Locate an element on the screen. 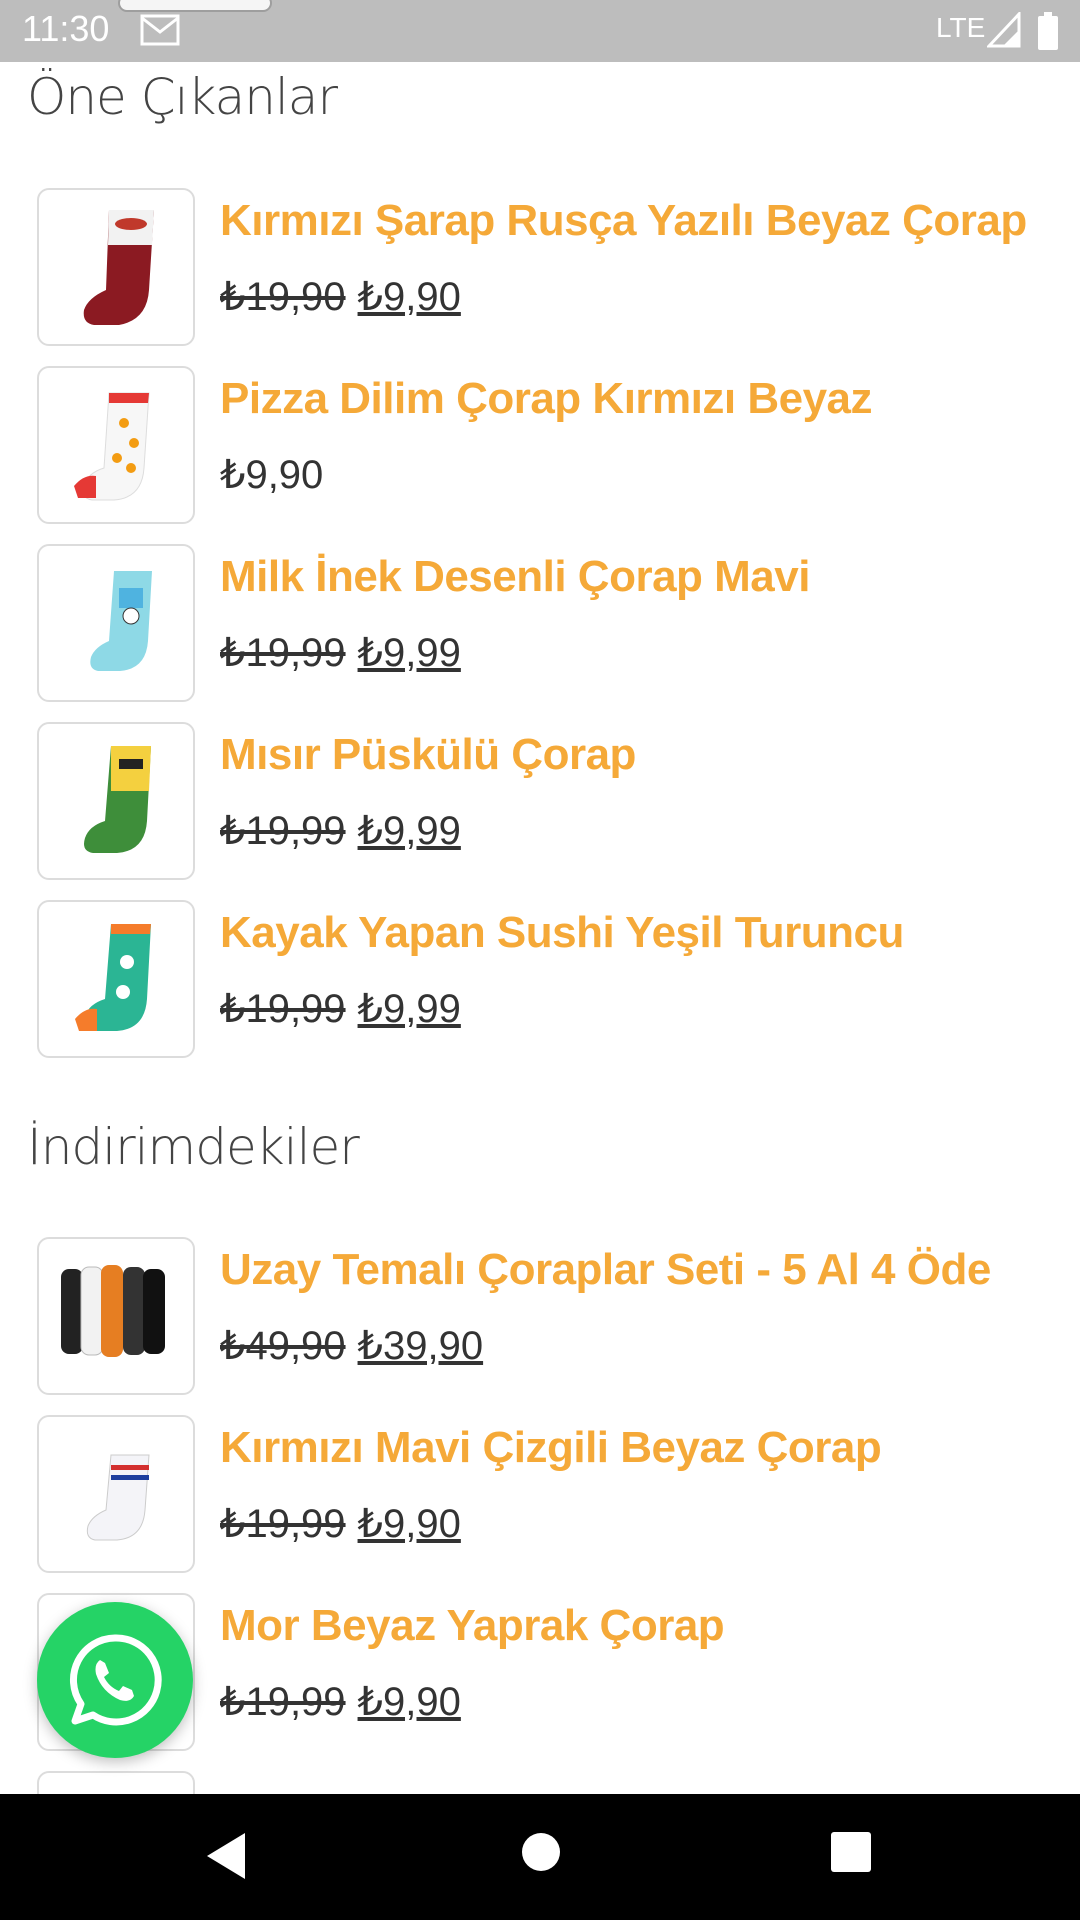 The height and width of the screenshot is (1920, 1080). network-label: LTE is located at coordinates (961, 27).